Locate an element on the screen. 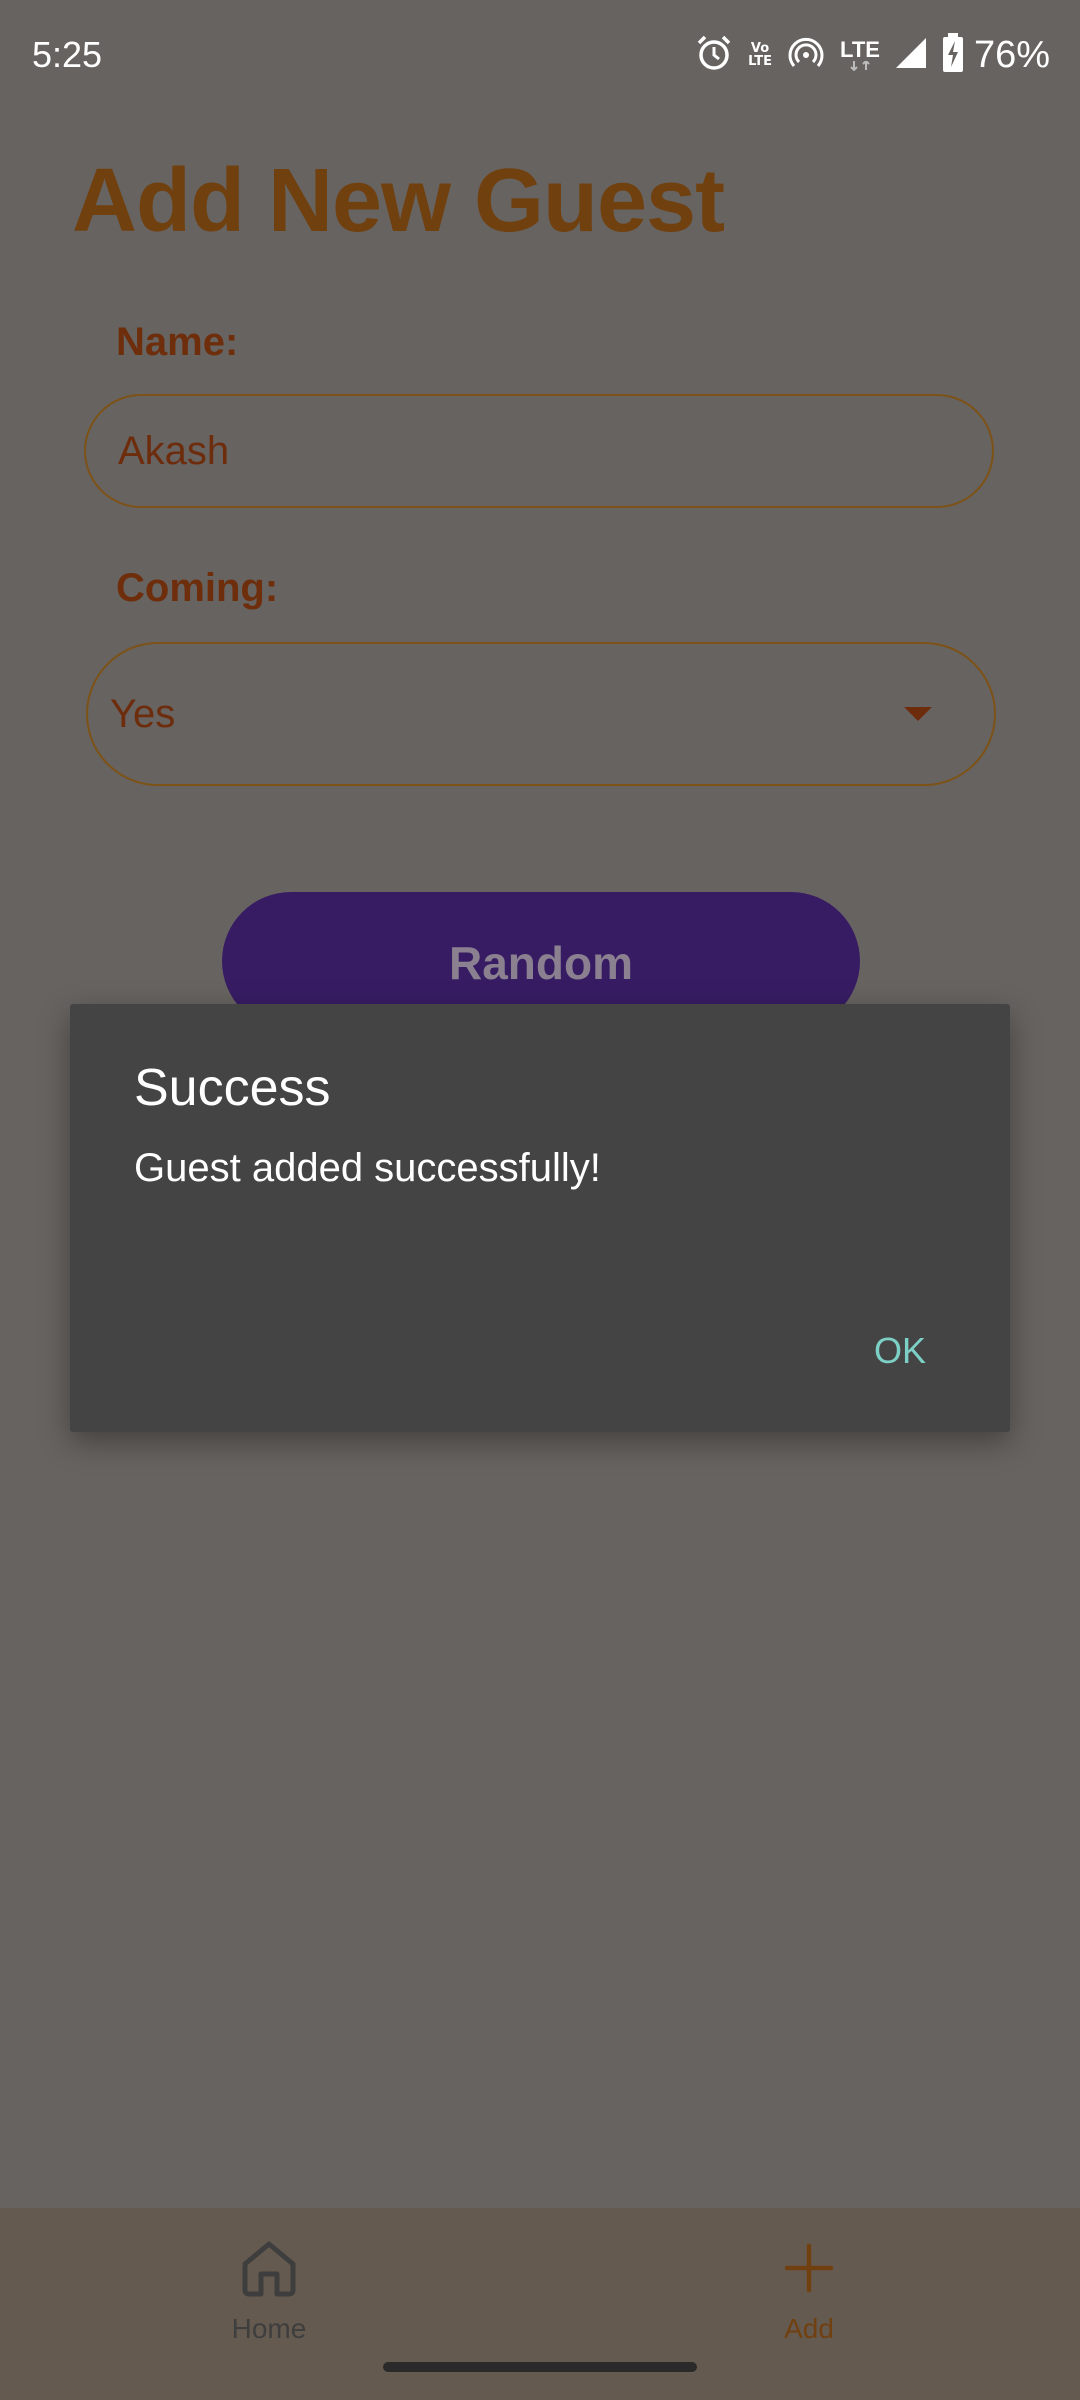  home-icon is located at coordinates (269, 2271).